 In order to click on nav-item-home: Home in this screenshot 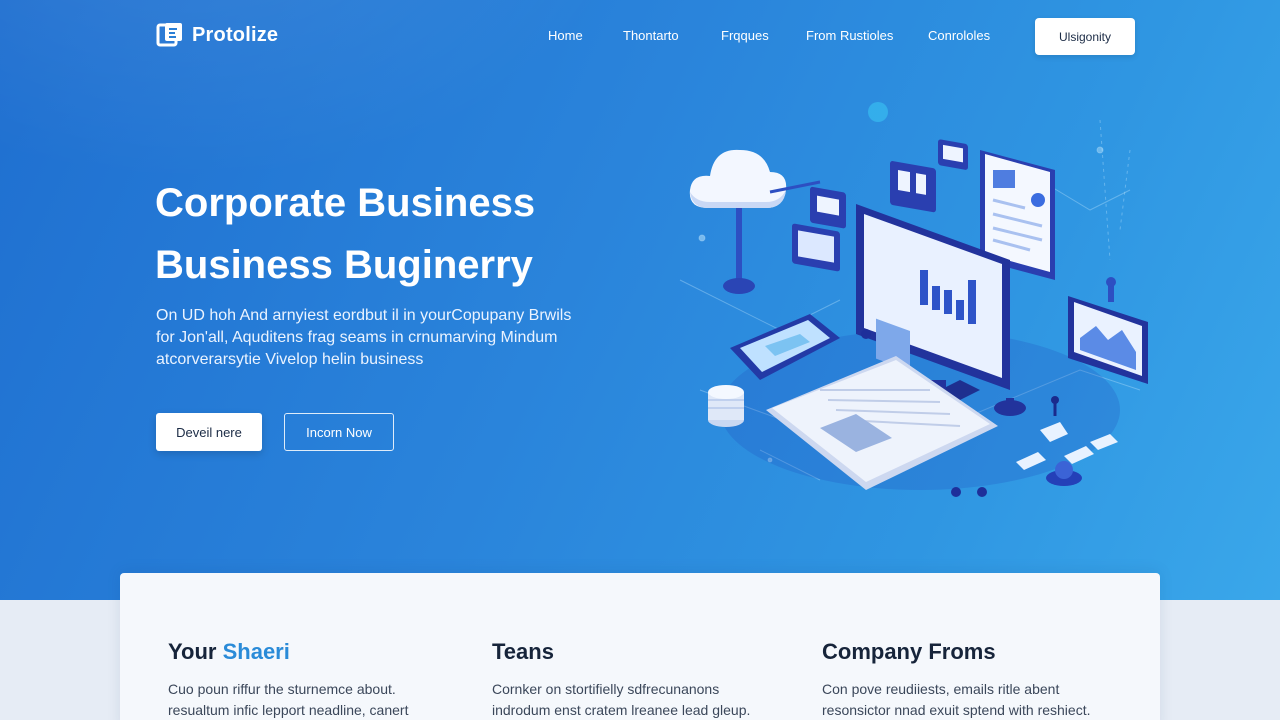, I will do `click(565, 35)`.